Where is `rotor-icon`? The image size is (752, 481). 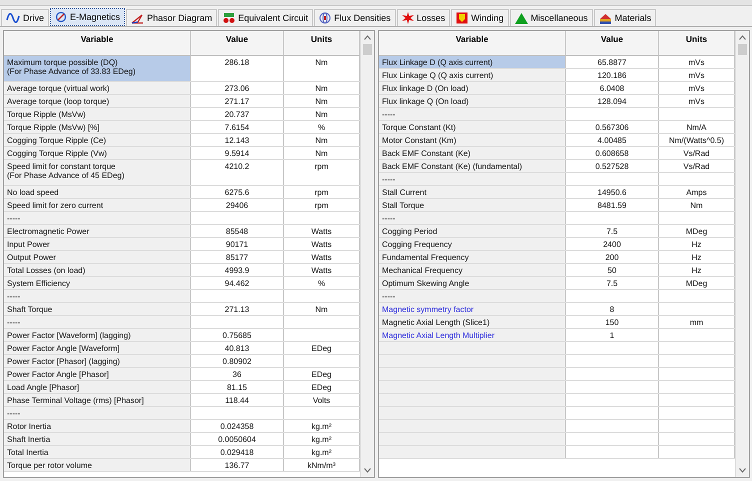
rotor-icon is located at coordinates (61, 17).